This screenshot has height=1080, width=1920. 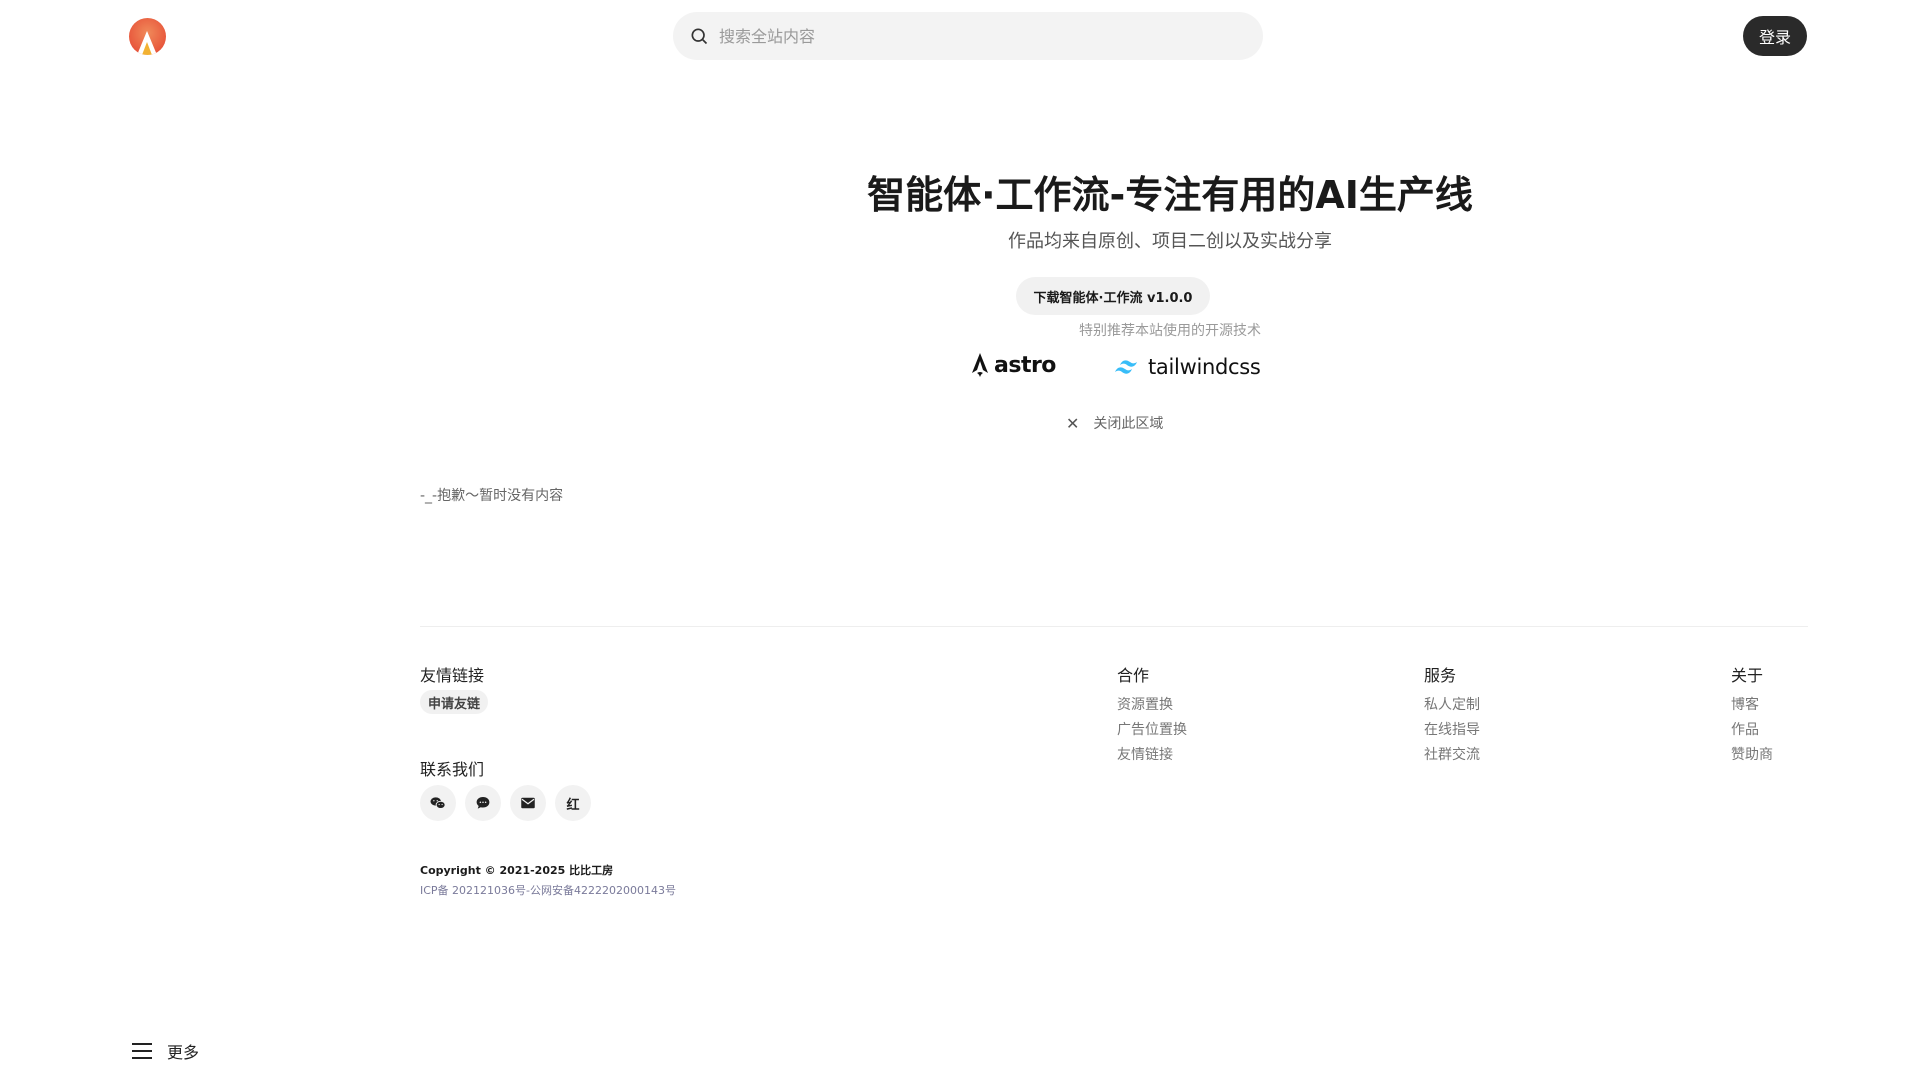 What do you see at coordinates (1170, 195) in the screenshot?
I see `page-title: 智能体·工作流-专注有用的AI生产线` at bounding box center [1170, 195].